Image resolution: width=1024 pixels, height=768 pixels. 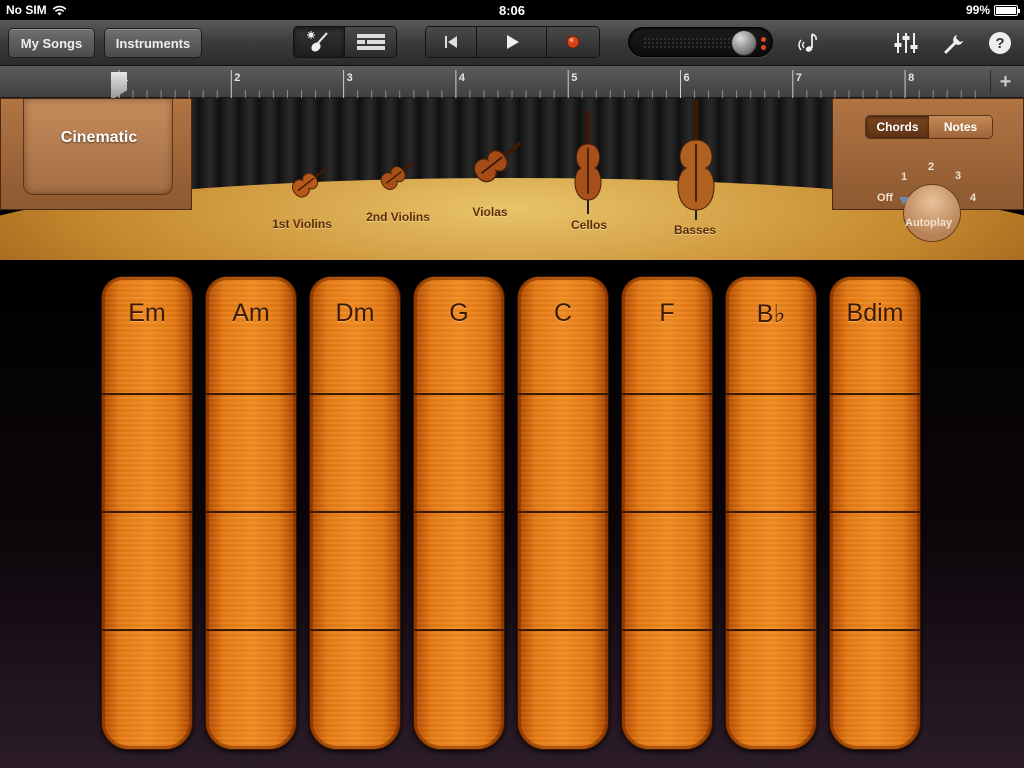 I want to click on tracks-view-icon, so click(x=370, y=42).